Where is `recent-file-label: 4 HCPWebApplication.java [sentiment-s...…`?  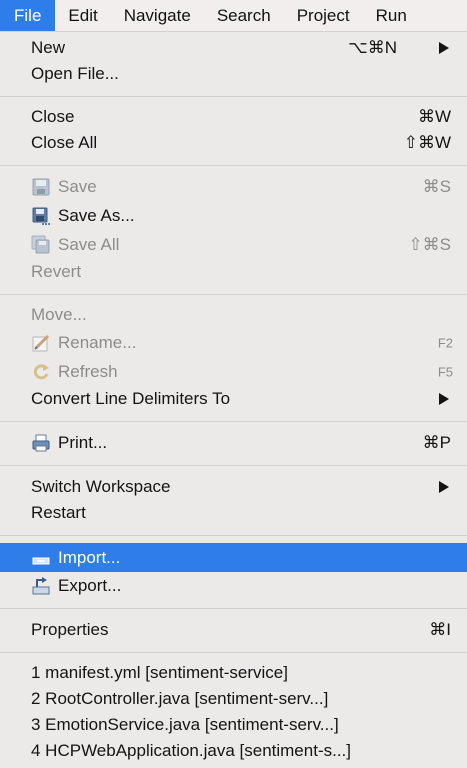 recent-file-label: 4 HCPWebApplication.java [sentiment-s...… is located at coordinates (191, 750).